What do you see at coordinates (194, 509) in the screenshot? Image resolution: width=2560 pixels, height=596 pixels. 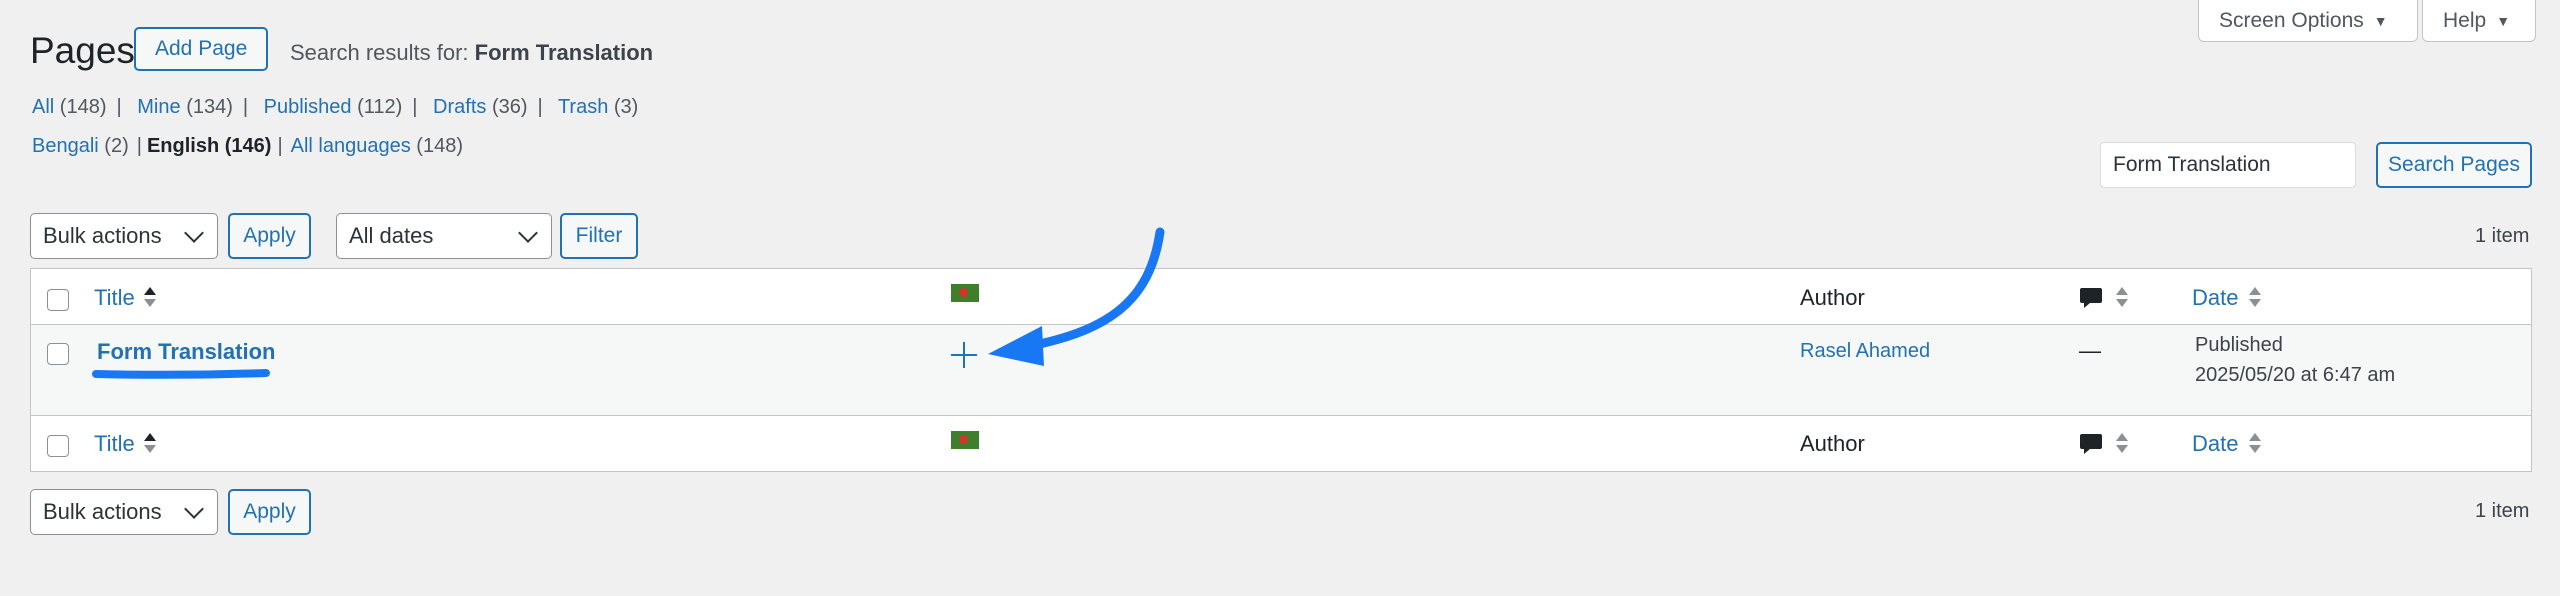 I see `chevron-down-icon` at bounding box center [194, 509].